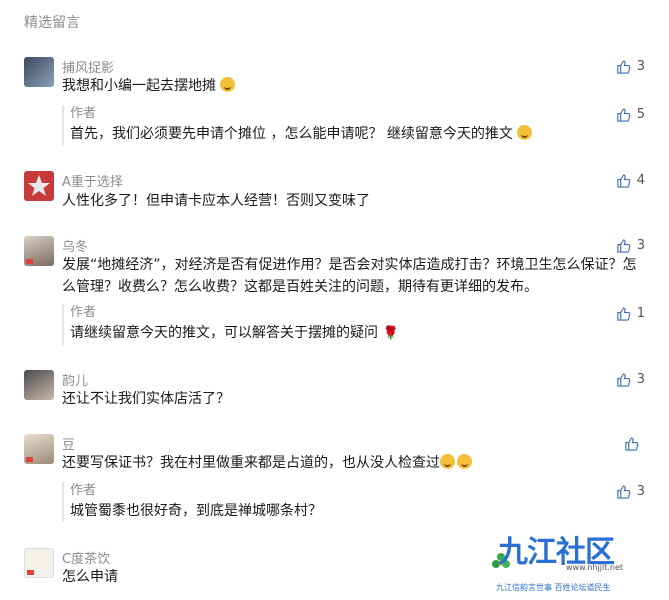  I want to click on reply-text: 首先，我们必须要先申请个摊位 ，怎么能申请呢？ 继续留意今天的推文, so click(357, 134).